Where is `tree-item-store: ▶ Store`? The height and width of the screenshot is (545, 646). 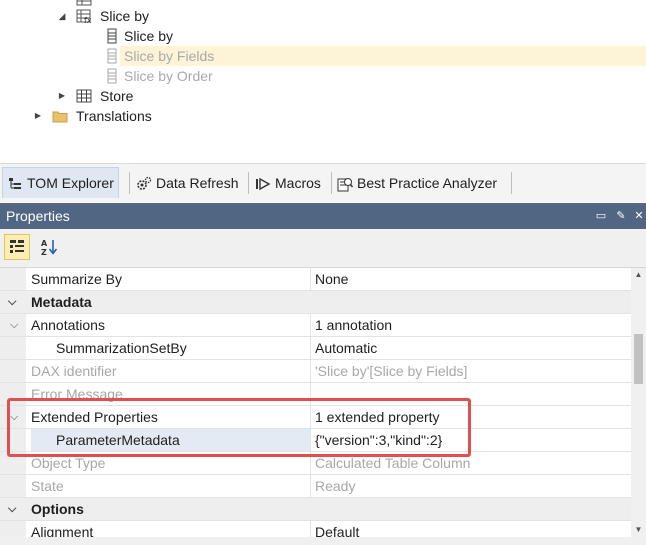
tree-item-store: ▶ Store is located at coordinates (131, 96).